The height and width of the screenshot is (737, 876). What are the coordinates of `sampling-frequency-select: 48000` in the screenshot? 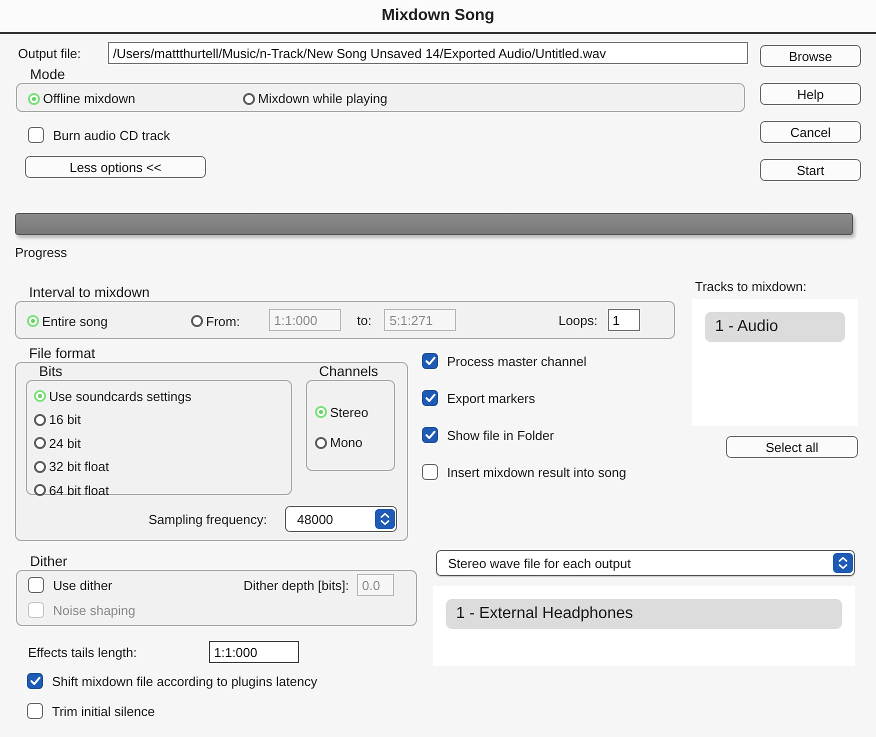 It's located at (341, 519).